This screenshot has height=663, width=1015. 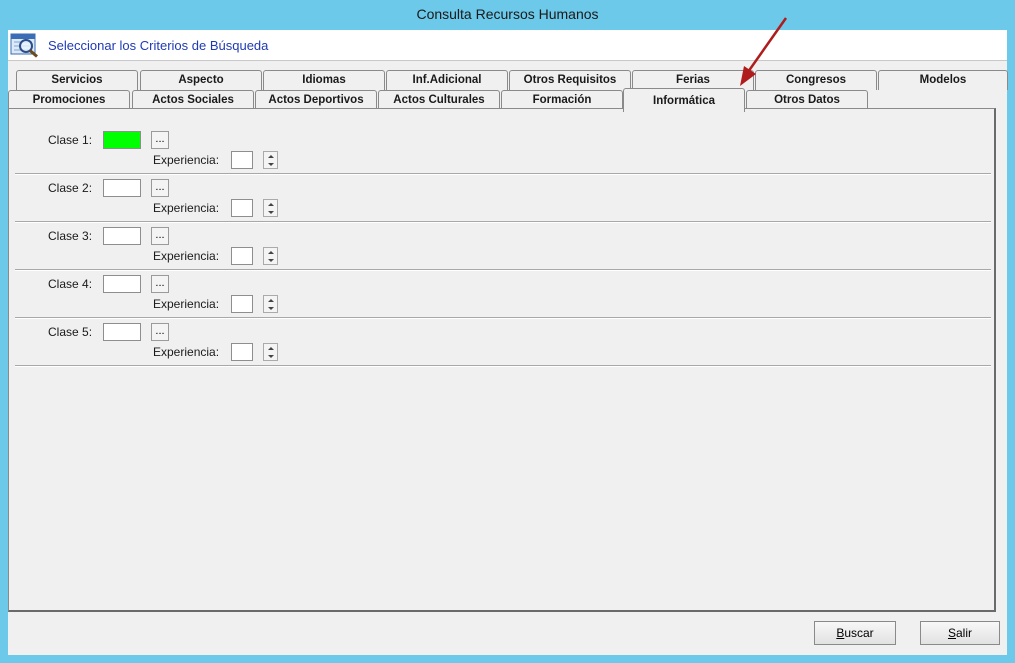 I want to click on search-calendar-icon, so click(x=24, y=45).